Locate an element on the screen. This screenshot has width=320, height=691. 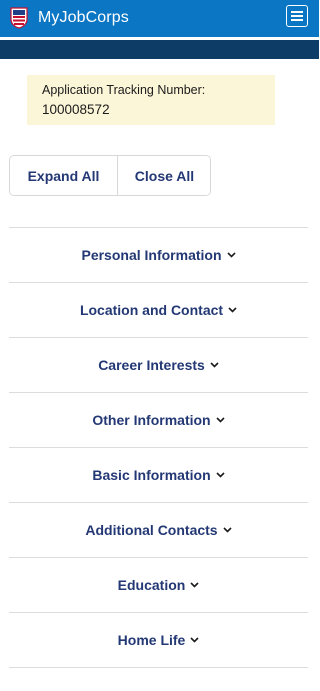
section-other-information: Other Information is located at coordinates (158, 419).